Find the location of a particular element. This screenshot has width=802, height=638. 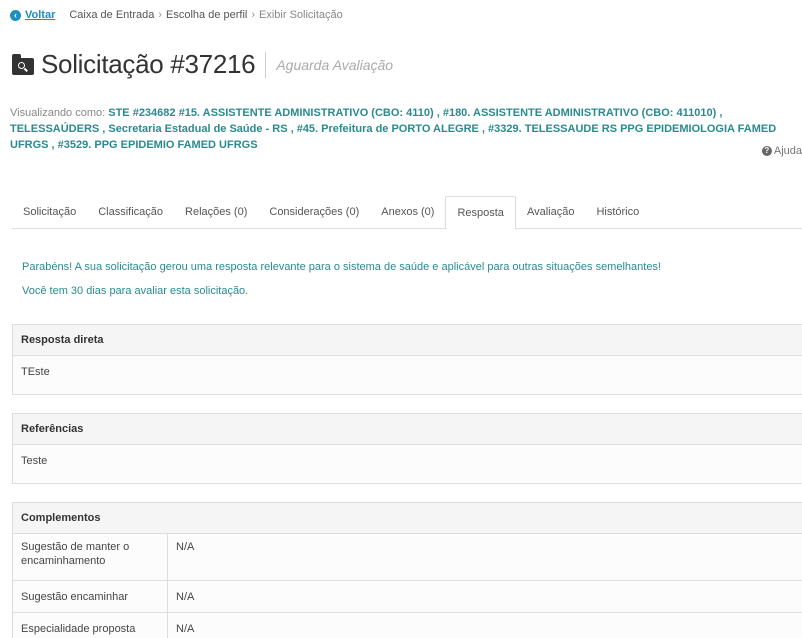

table-row: Sugestão encaminhar N/A is located at coordinates (407, 597).